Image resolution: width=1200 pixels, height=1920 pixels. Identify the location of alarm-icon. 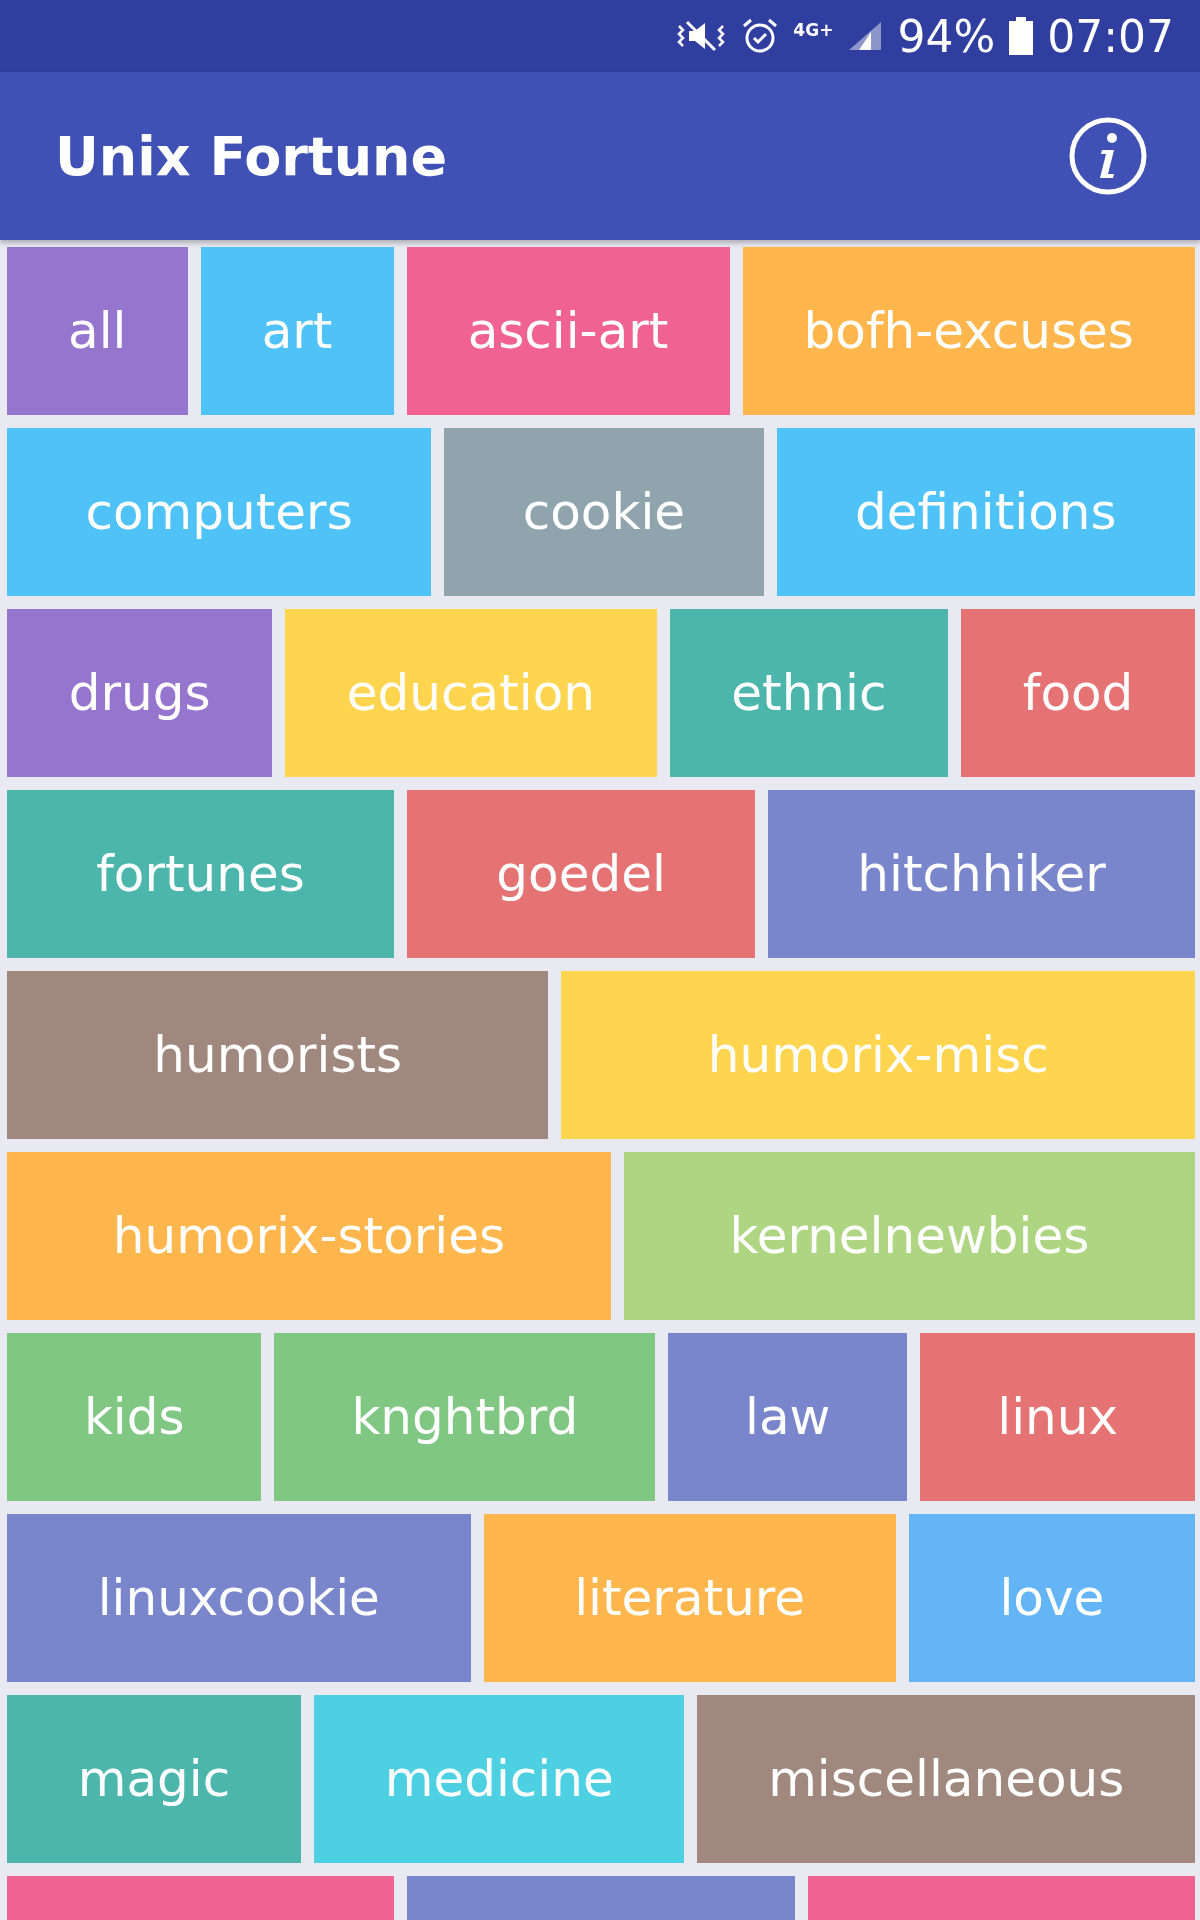
(760, 36).